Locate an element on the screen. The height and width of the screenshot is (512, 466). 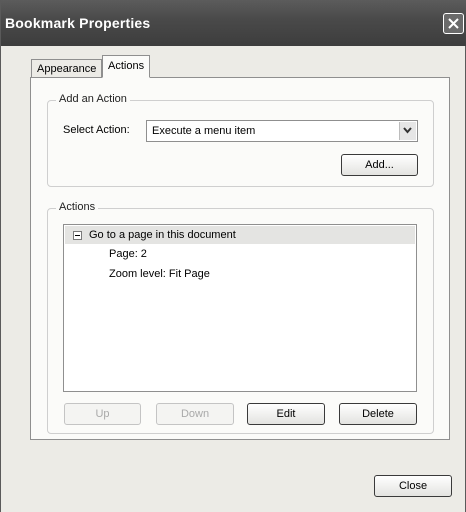
add-action-legend: Add an Action is located at coordinates (93, 99).